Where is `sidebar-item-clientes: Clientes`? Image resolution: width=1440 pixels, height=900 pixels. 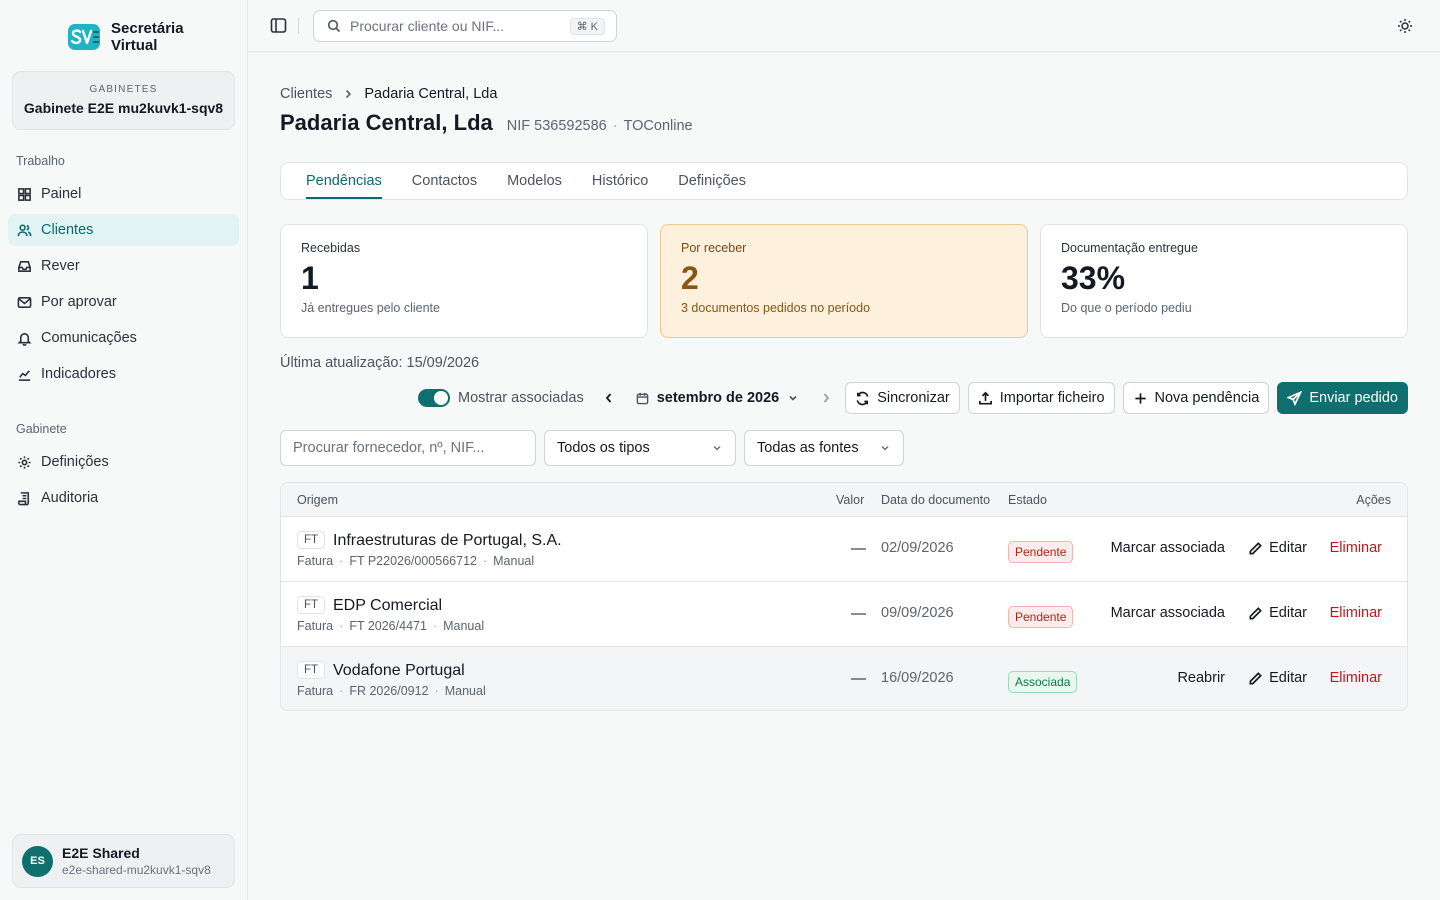
sidebar-item-clientes: Clientes is located at coordinates (123, 230).